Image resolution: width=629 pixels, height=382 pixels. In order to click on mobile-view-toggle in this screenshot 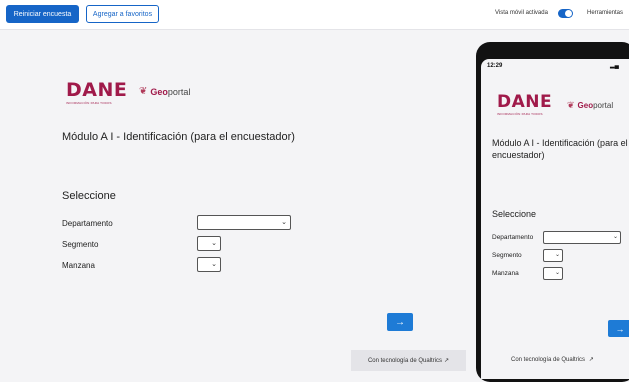, I will do `click(565, 13)`.